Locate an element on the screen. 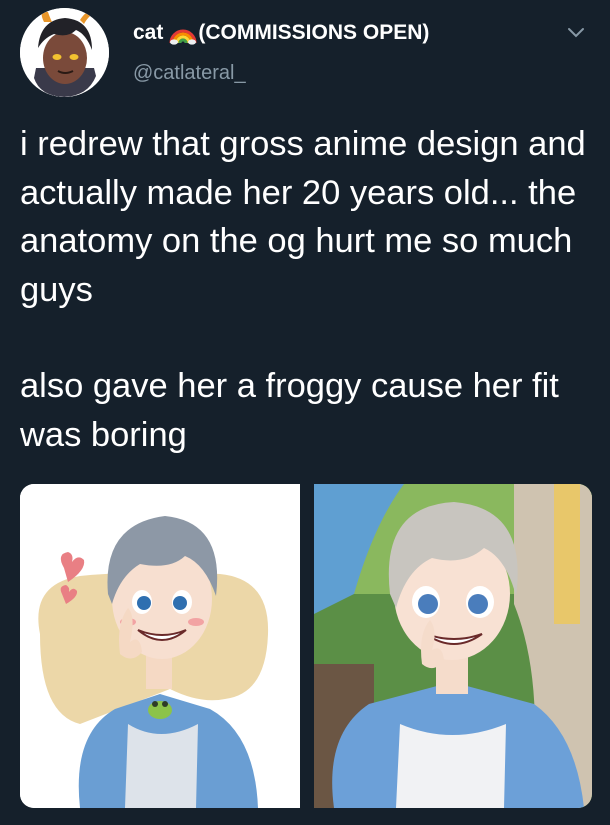 Image resolution: width=610 pixels, height=825 pixels. media-divider is located at coordinates (307, 646).